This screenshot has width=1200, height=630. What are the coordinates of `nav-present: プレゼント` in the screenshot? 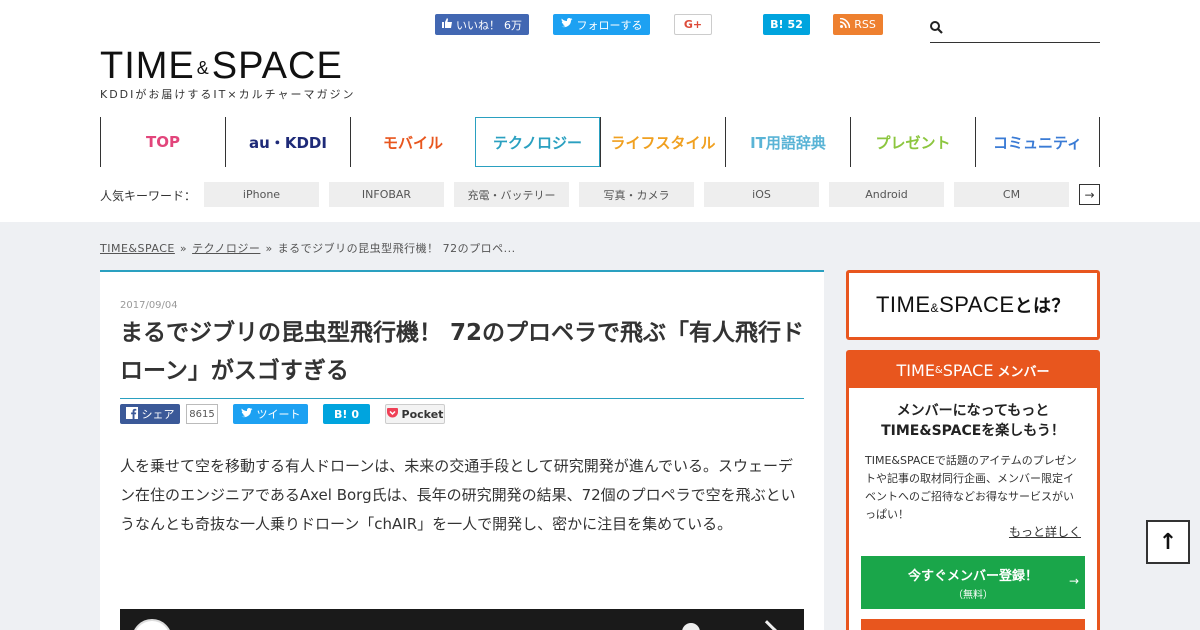 It's located at (912, 142).